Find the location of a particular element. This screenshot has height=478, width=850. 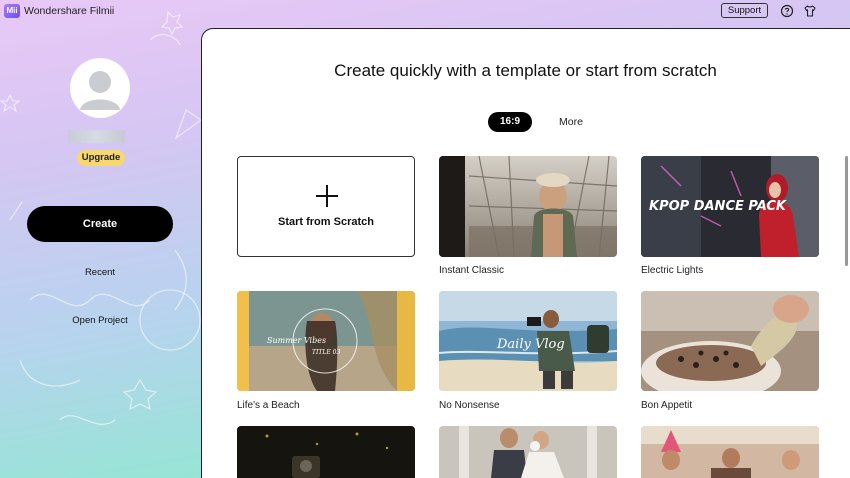

lifes-a-beach-overlay-text: Summer Vibes is located at coordinates (296, 340).